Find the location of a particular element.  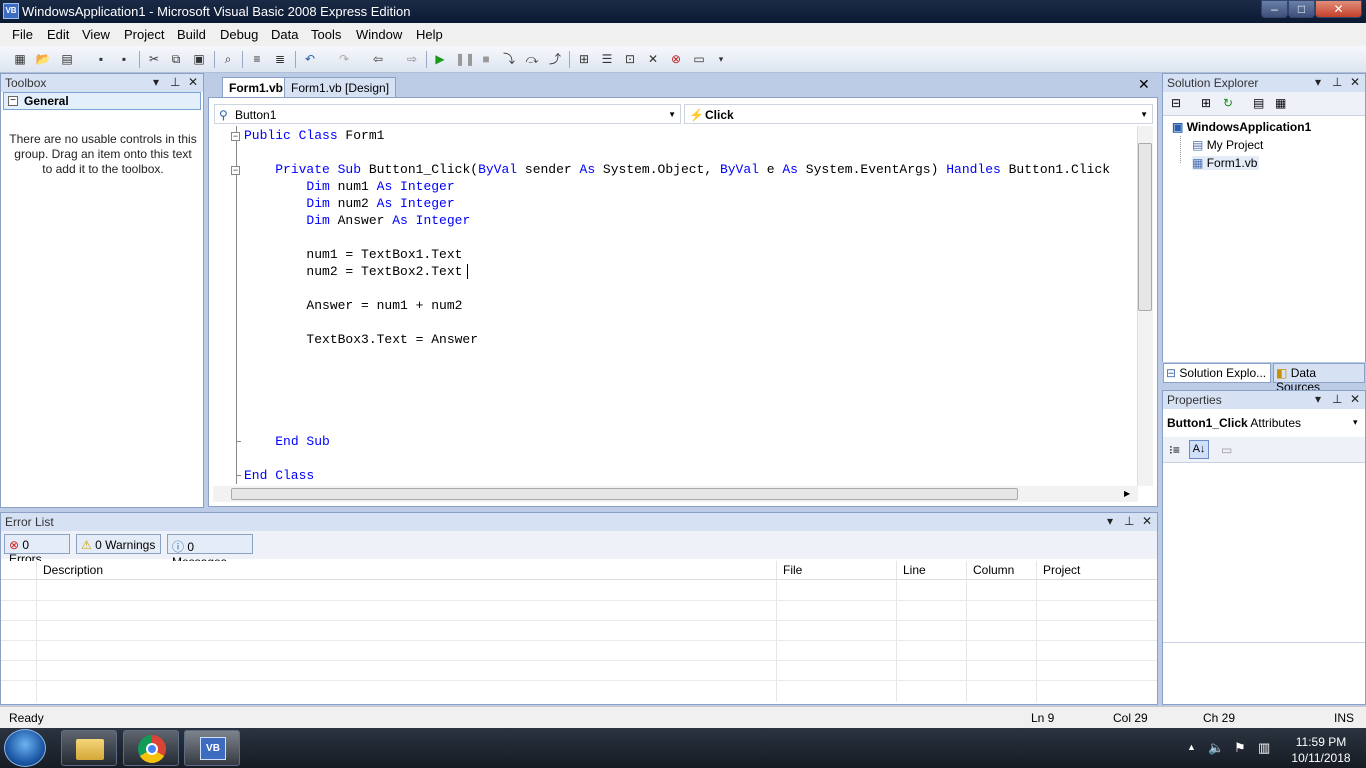

errors-filter-button: ⊗ 0 Errors is located at coordinates (37, 550).